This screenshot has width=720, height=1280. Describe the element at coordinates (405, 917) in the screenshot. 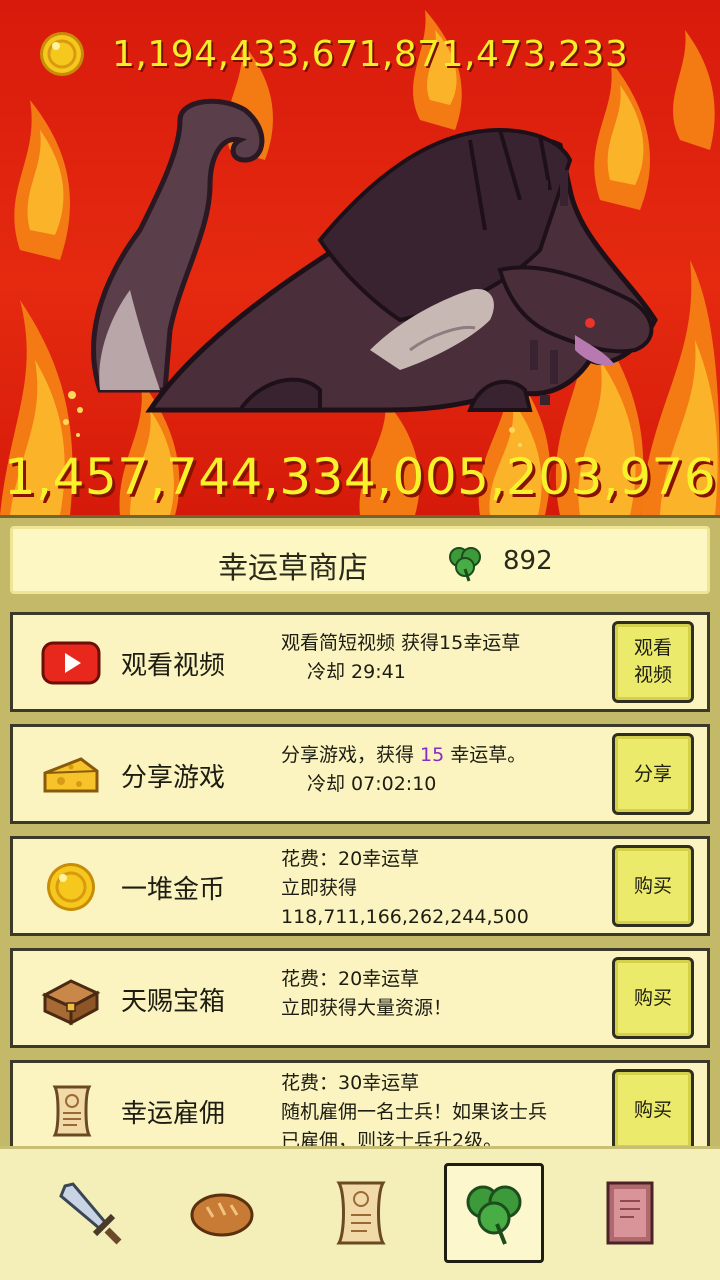

I see `gold-reward-amount: 118,711,166,262,244,500` at that location.